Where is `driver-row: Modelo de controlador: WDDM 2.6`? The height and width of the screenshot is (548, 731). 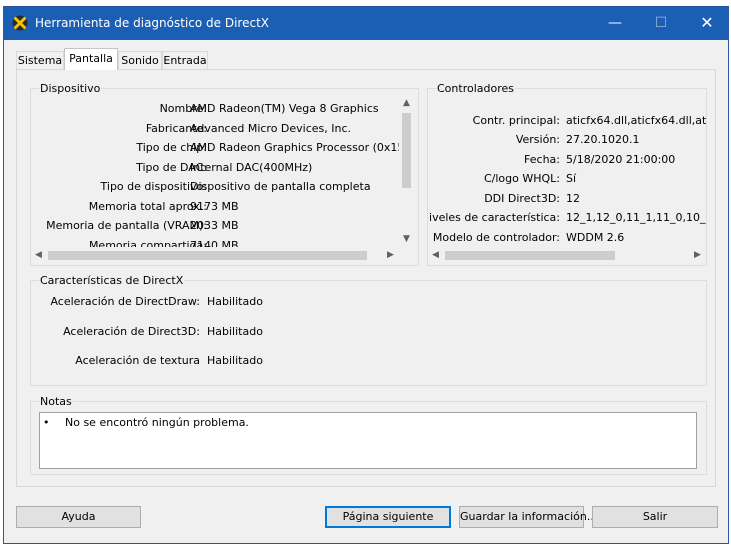 driver-row: Modelo de controlador: WDDM 2.6 is located at coordinates (567, 239).